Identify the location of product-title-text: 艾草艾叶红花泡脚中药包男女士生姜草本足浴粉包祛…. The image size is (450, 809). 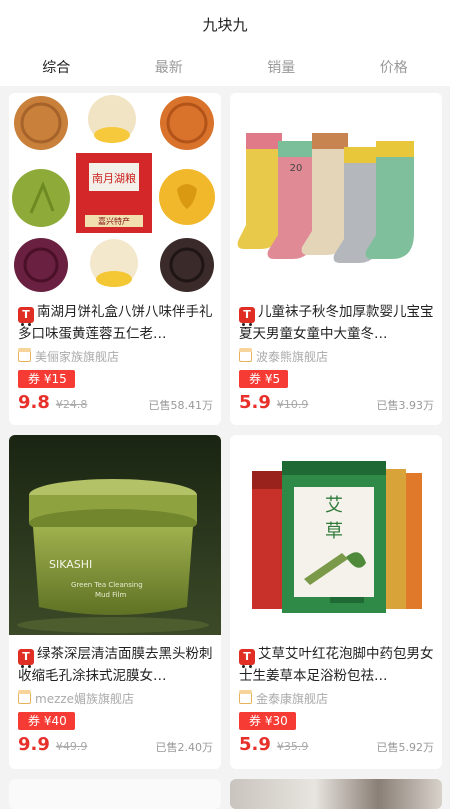
(336, 665).